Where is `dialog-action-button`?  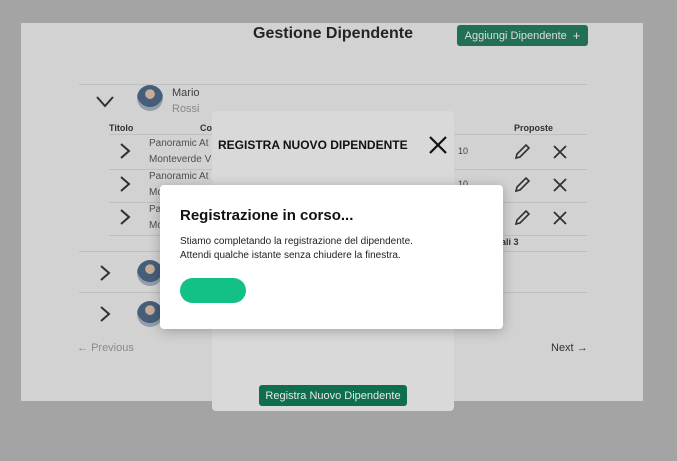
dialog-action-button is located at coordinates (213, 290).